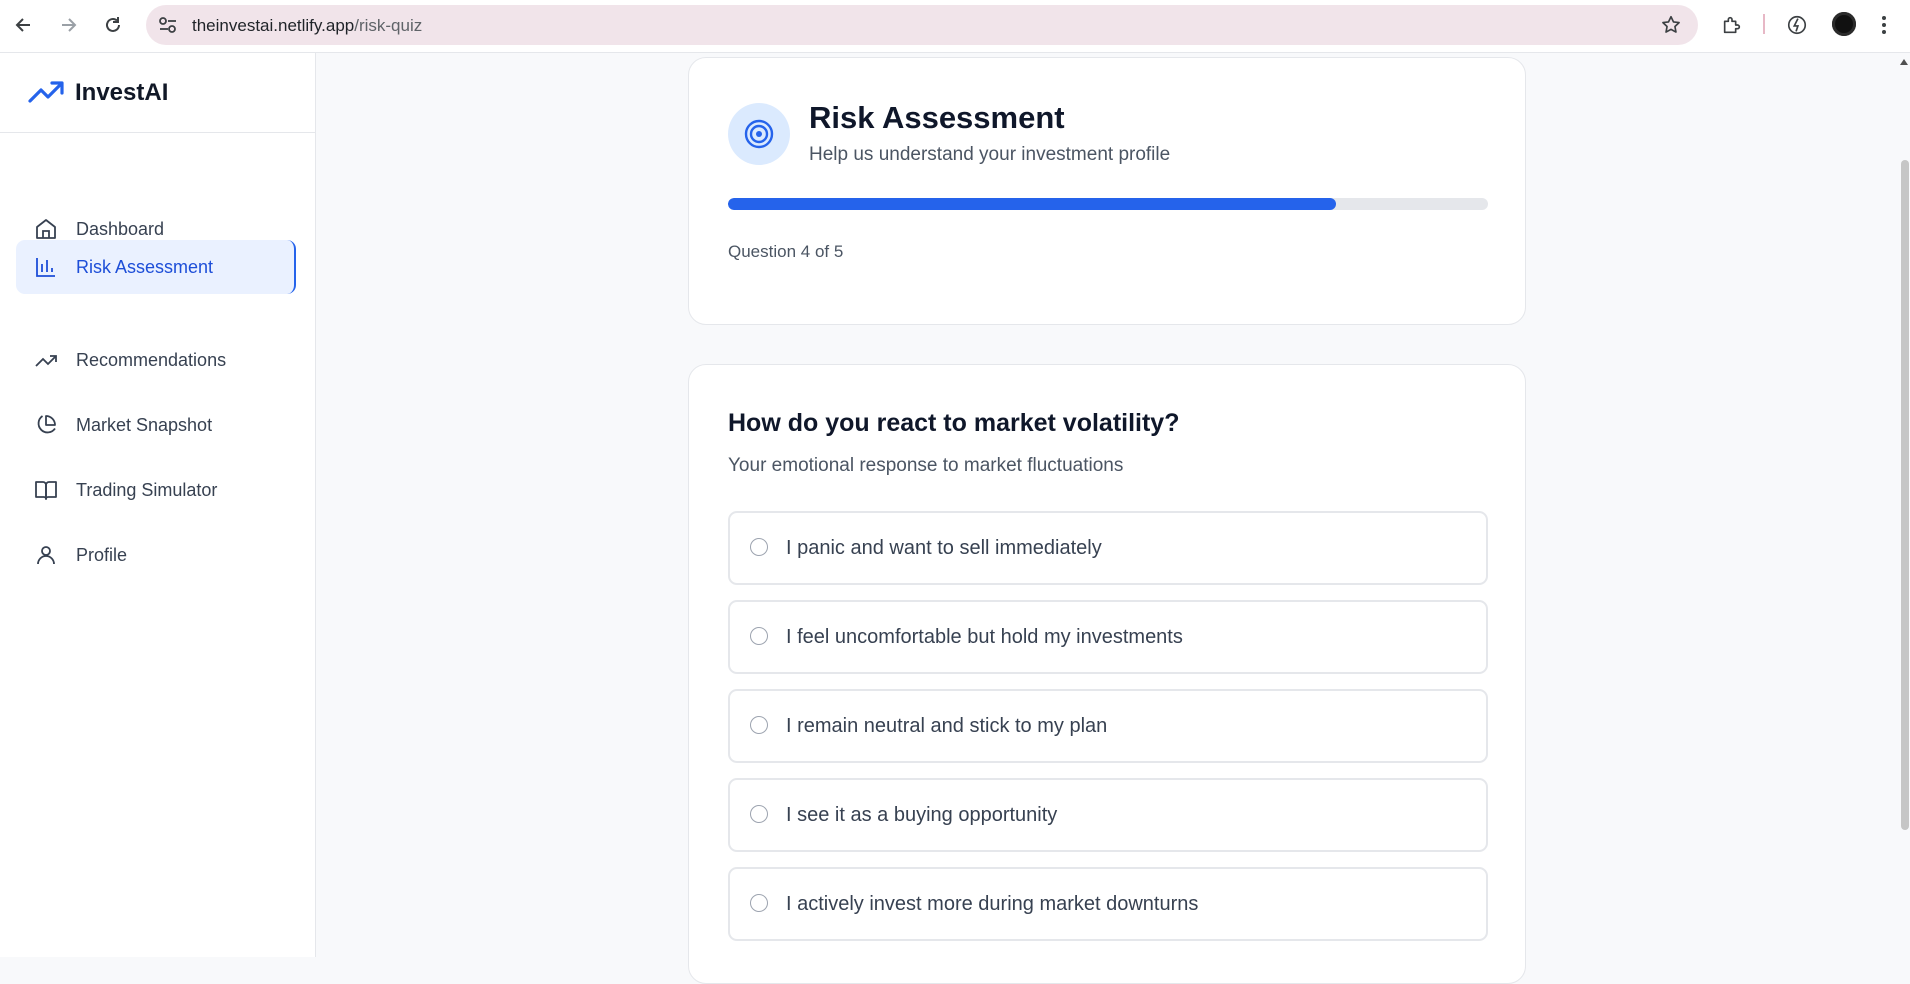  What do you see at coordinates (151, 360) in the screenshot?
I see `sidebar-item-label: Recommendations` at bounding box center [151, 360].